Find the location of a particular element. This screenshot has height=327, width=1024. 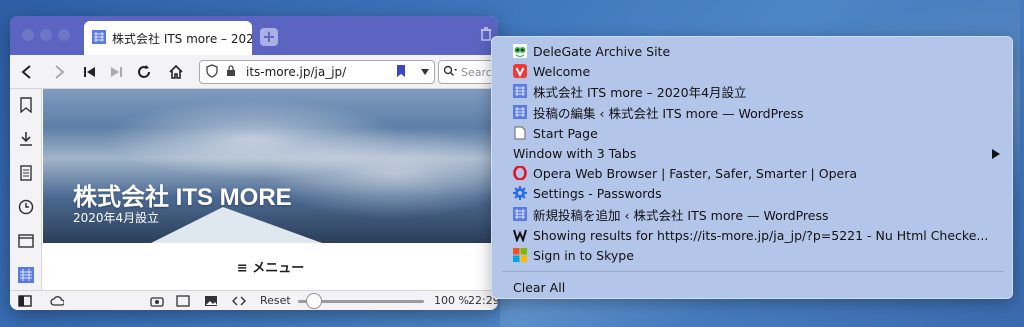

page-icon is located at coordinates (520, 133).